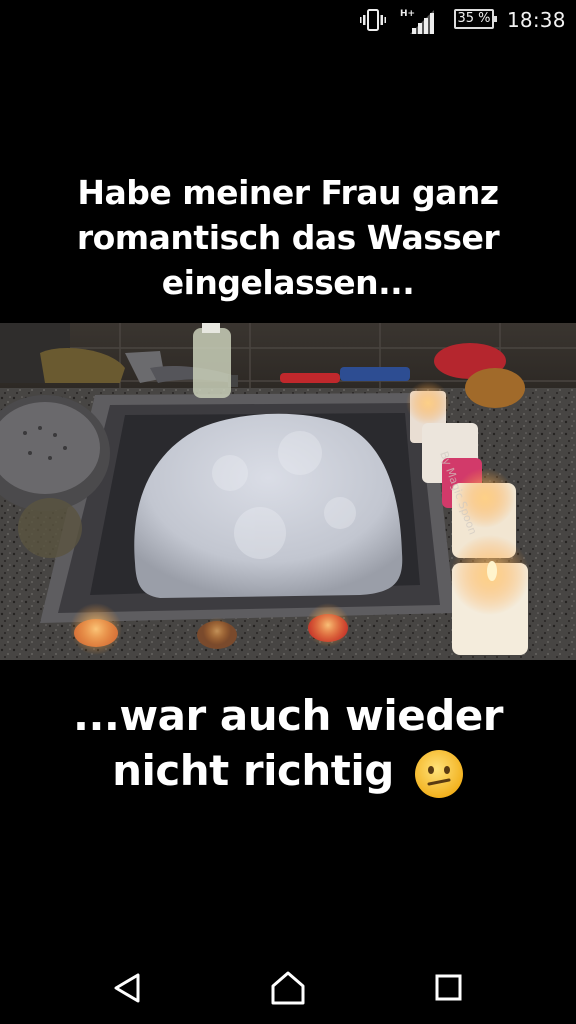 The width and height of the screenshot is (576, 1024). I want to click on home-icon, so click(288, 988).